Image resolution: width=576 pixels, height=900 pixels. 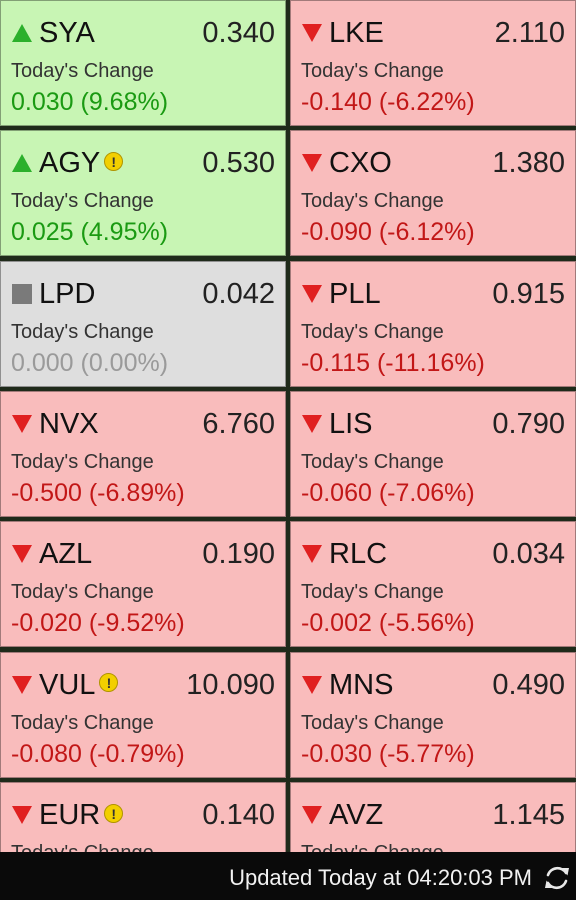 I want to click on change-value: -0.090 (-6.12%), so click(x=388, y=232).